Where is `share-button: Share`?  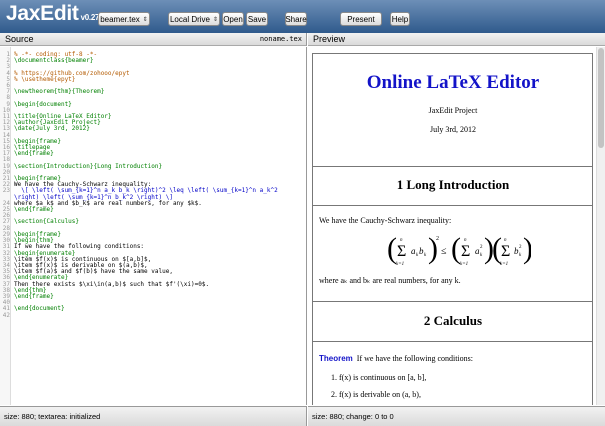
share-button: Share is located at coordinates (296, 19).